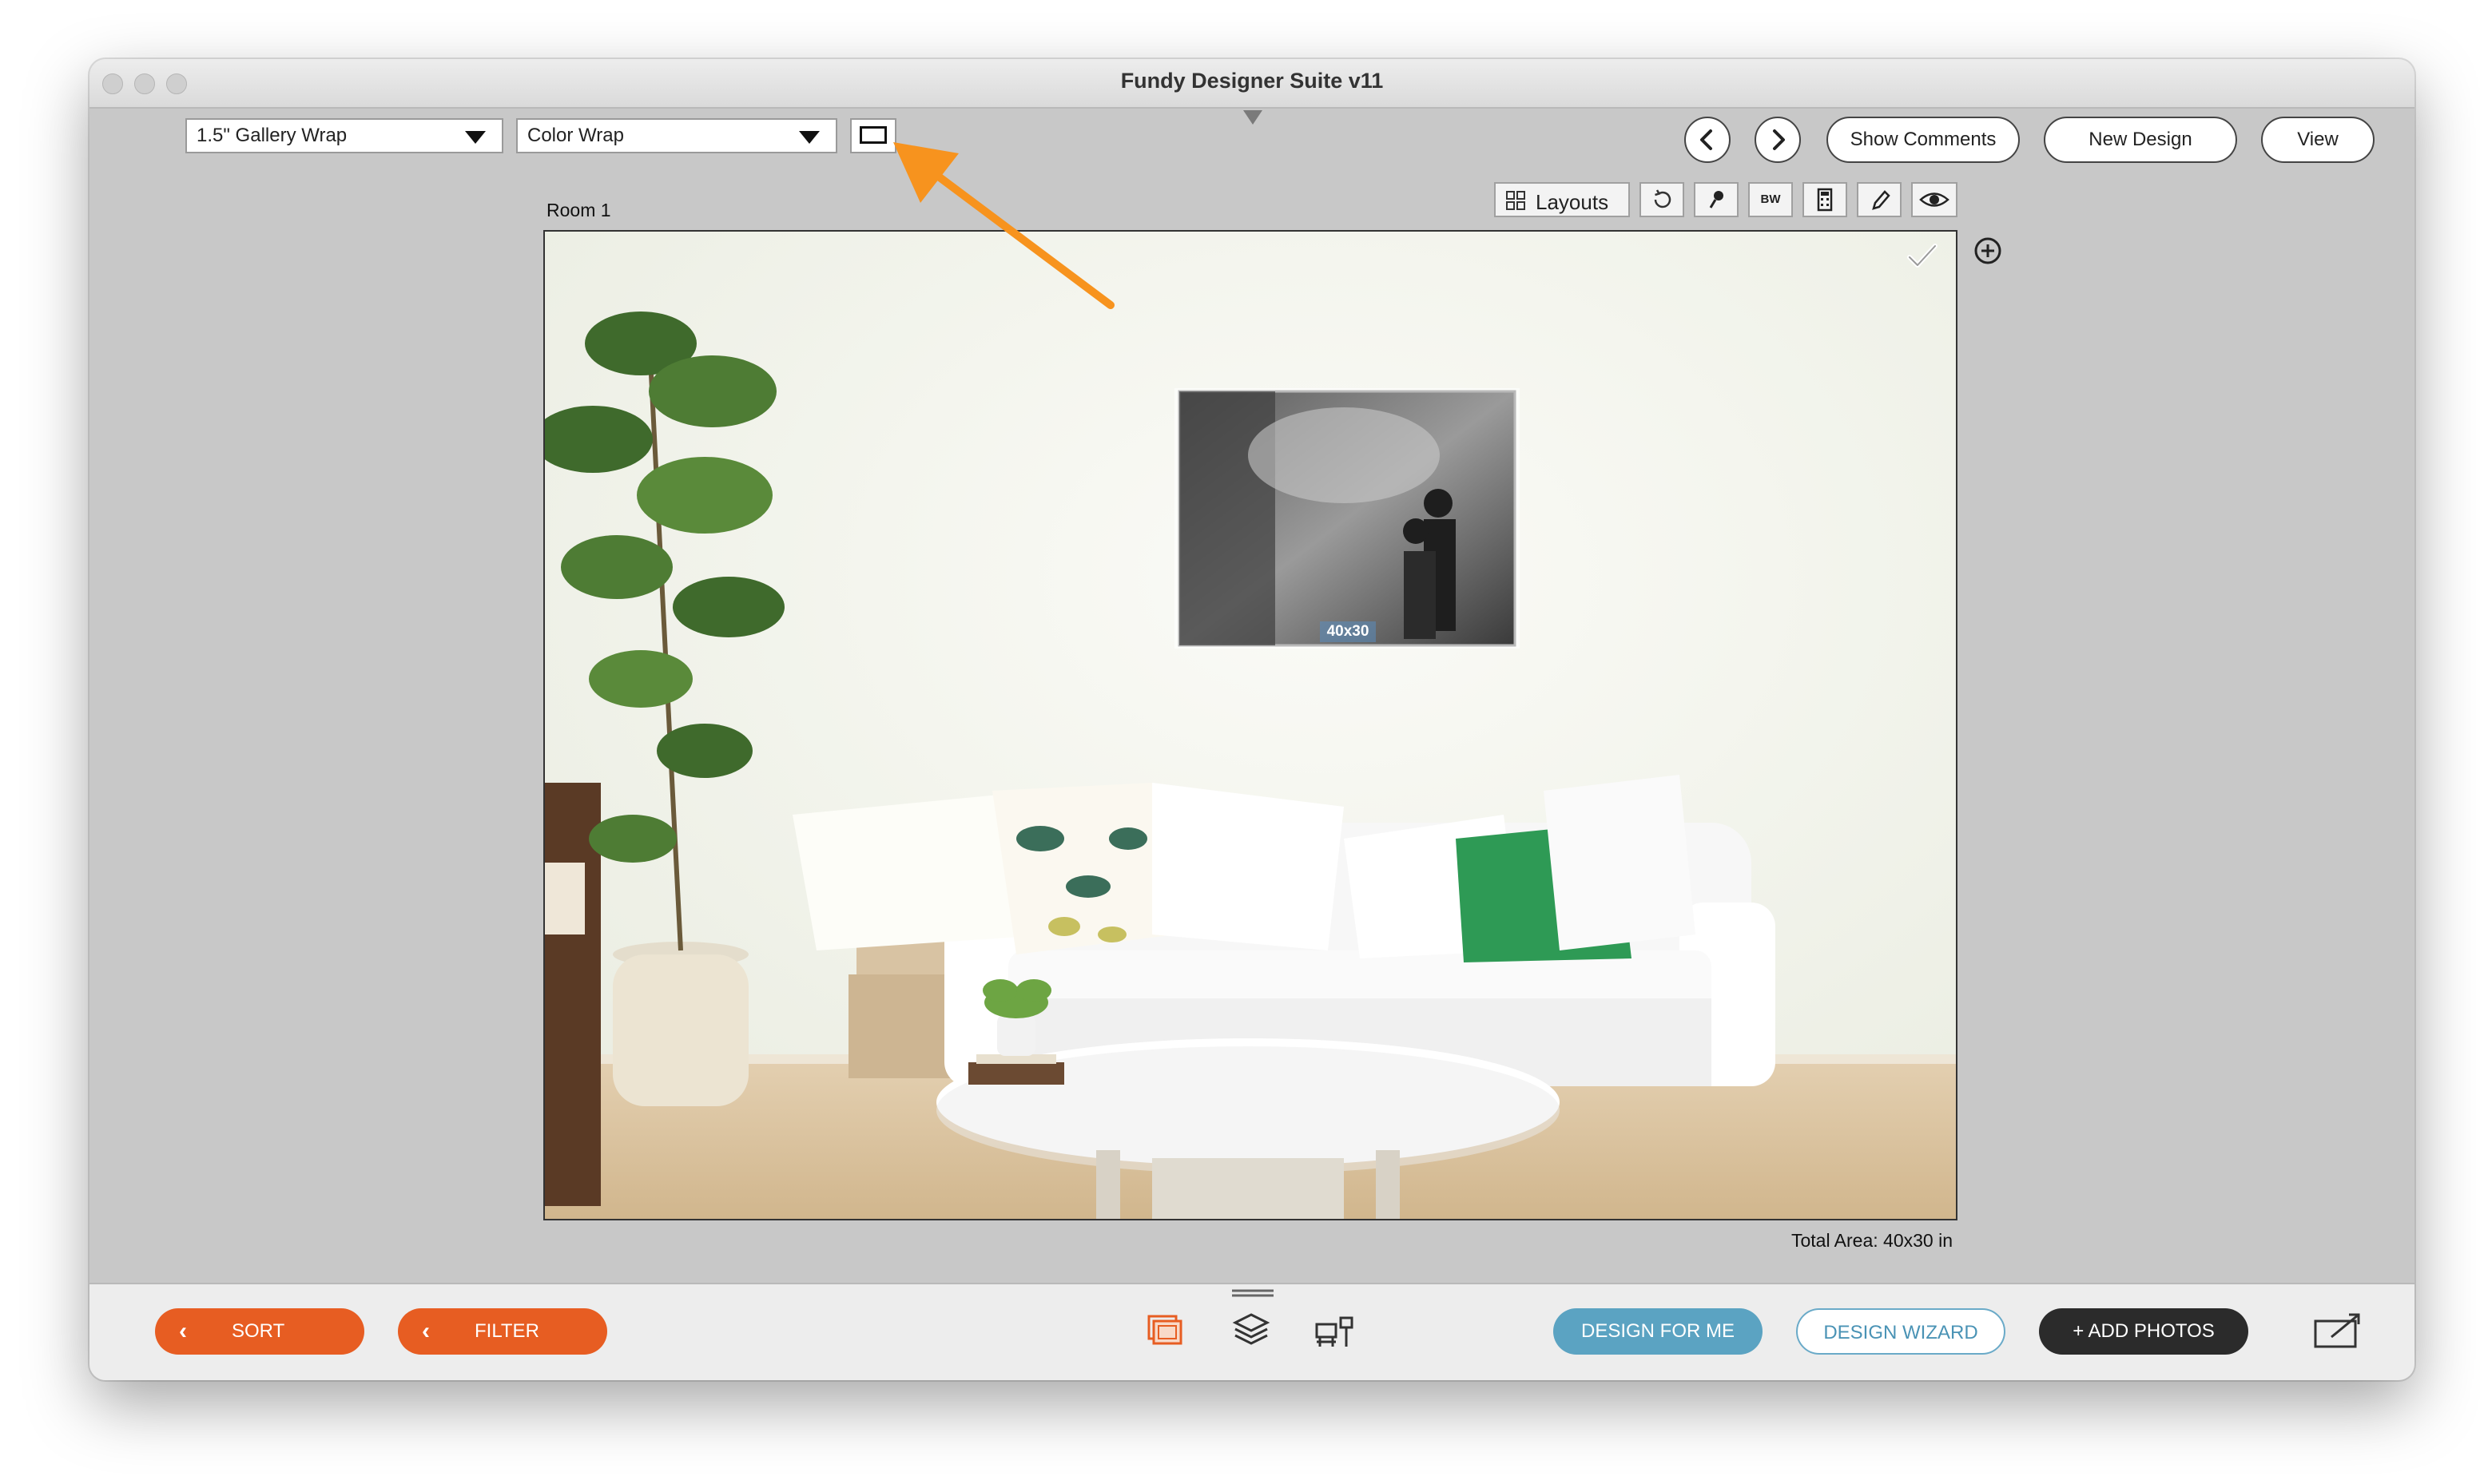 The width and height of the screenshot is (2480, 1484). I want to click on product-type-select: 1.5" Gallery Wrap, so click(344, 135).